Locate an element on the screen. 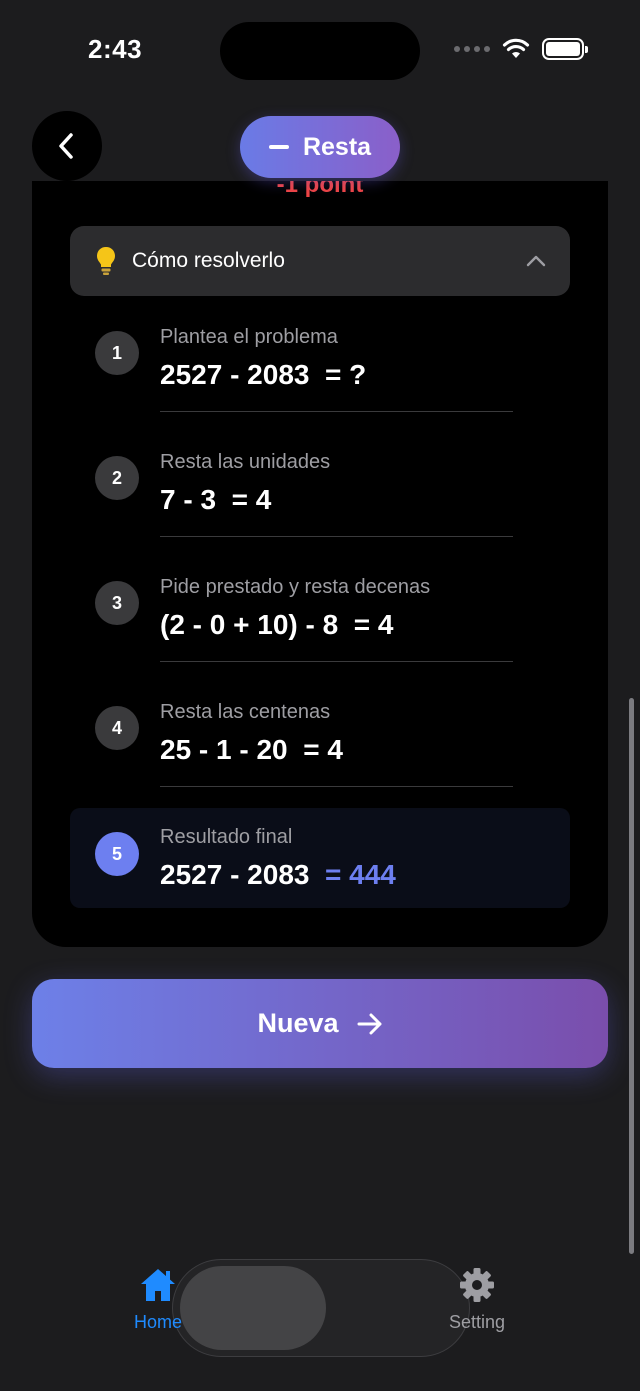  chevron-up-icon is located at coordinates (536, 261).